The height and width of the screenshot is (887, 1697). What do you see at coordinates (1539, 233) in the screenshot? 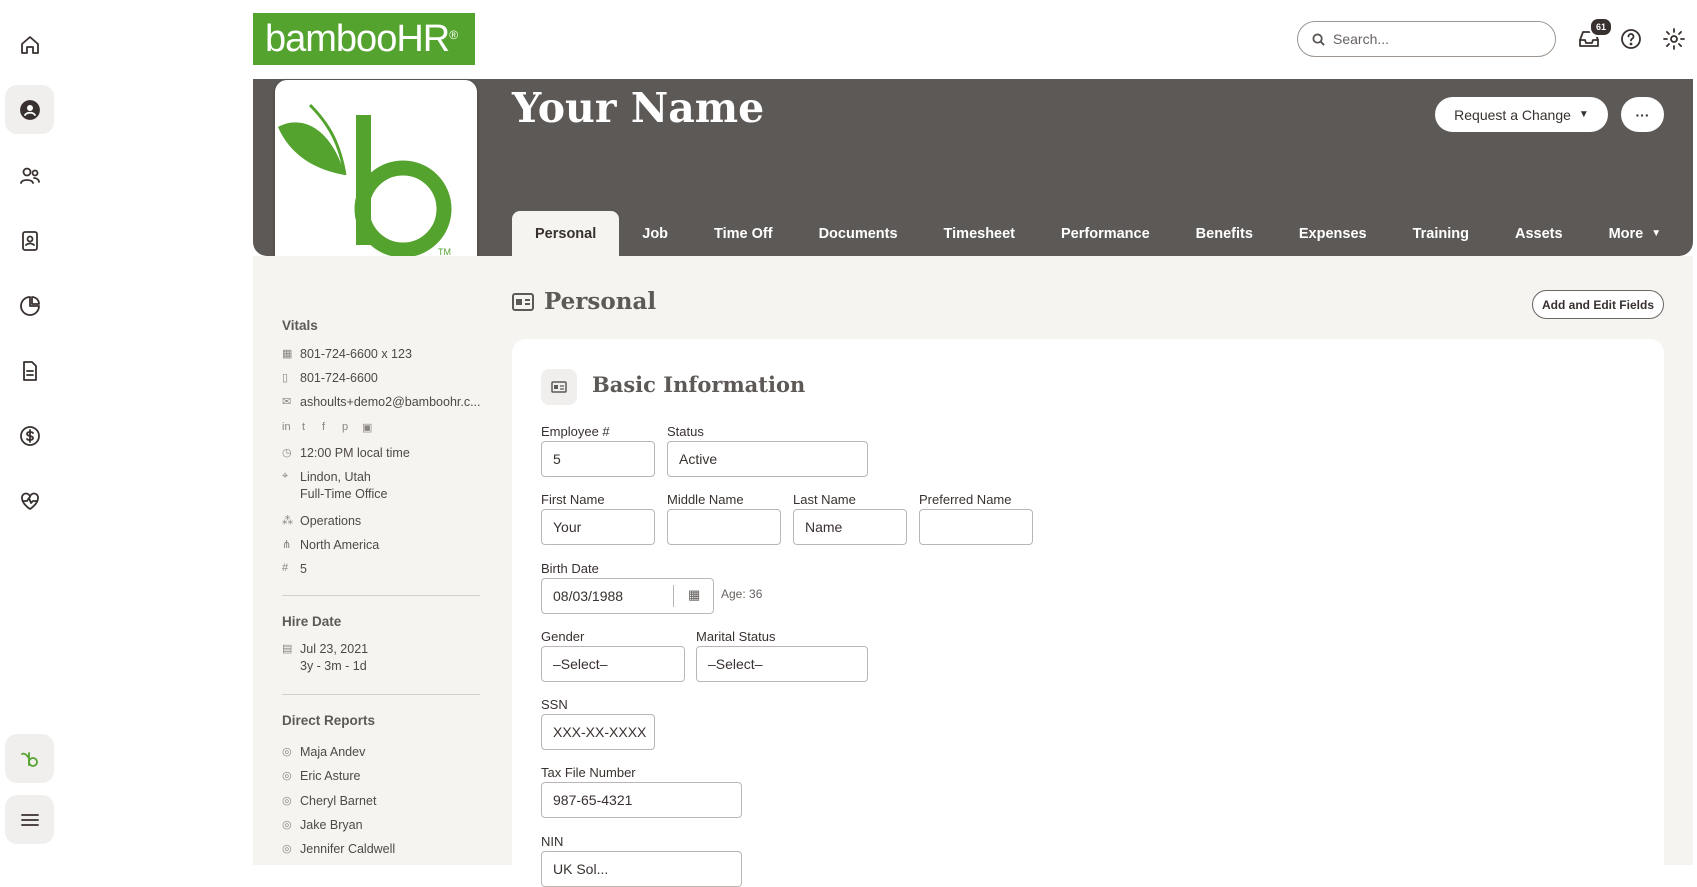
I see `tab-assets: Assets` at bounding box center [1539, 233].